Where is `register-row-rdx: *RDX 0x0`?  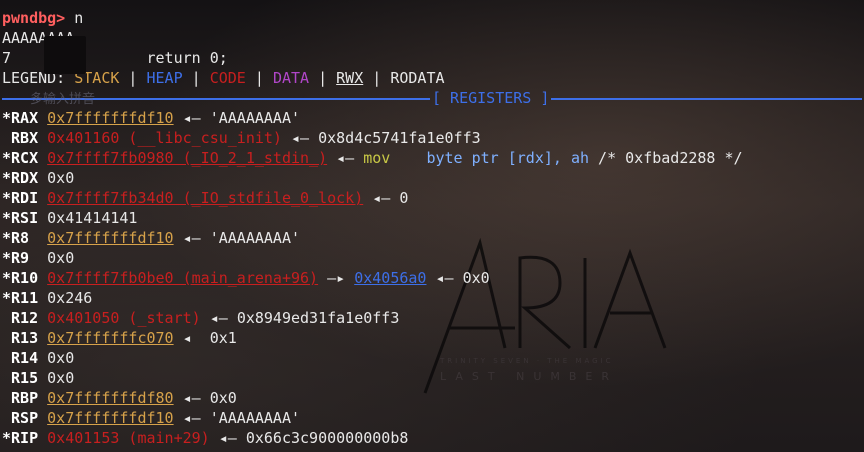 register-row-rdx: *RDX 0x0 is located at coordinates (432, 178).